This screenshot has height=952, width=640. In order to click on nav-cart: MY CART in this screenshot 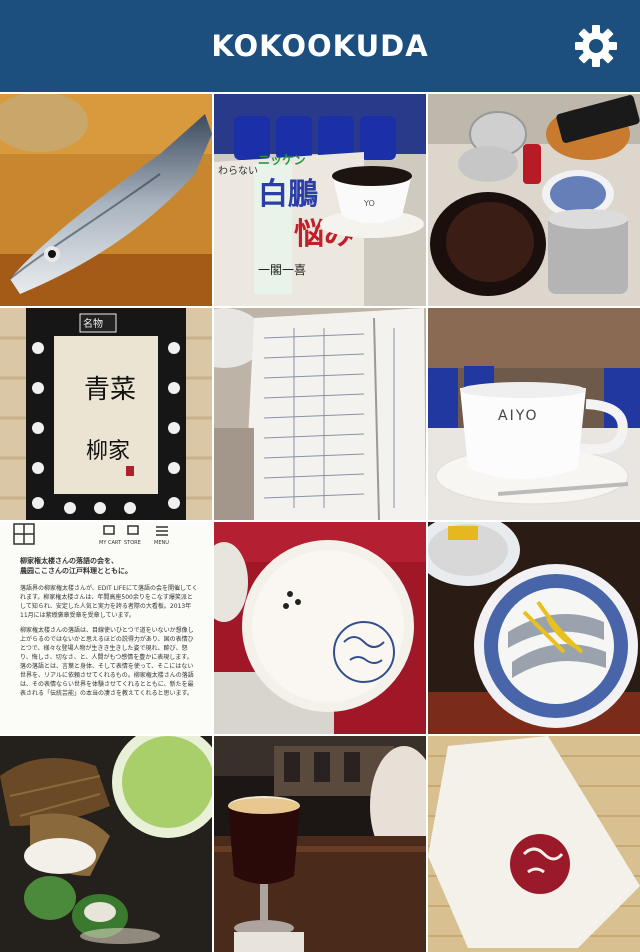, I will do `click(110, 543)`.